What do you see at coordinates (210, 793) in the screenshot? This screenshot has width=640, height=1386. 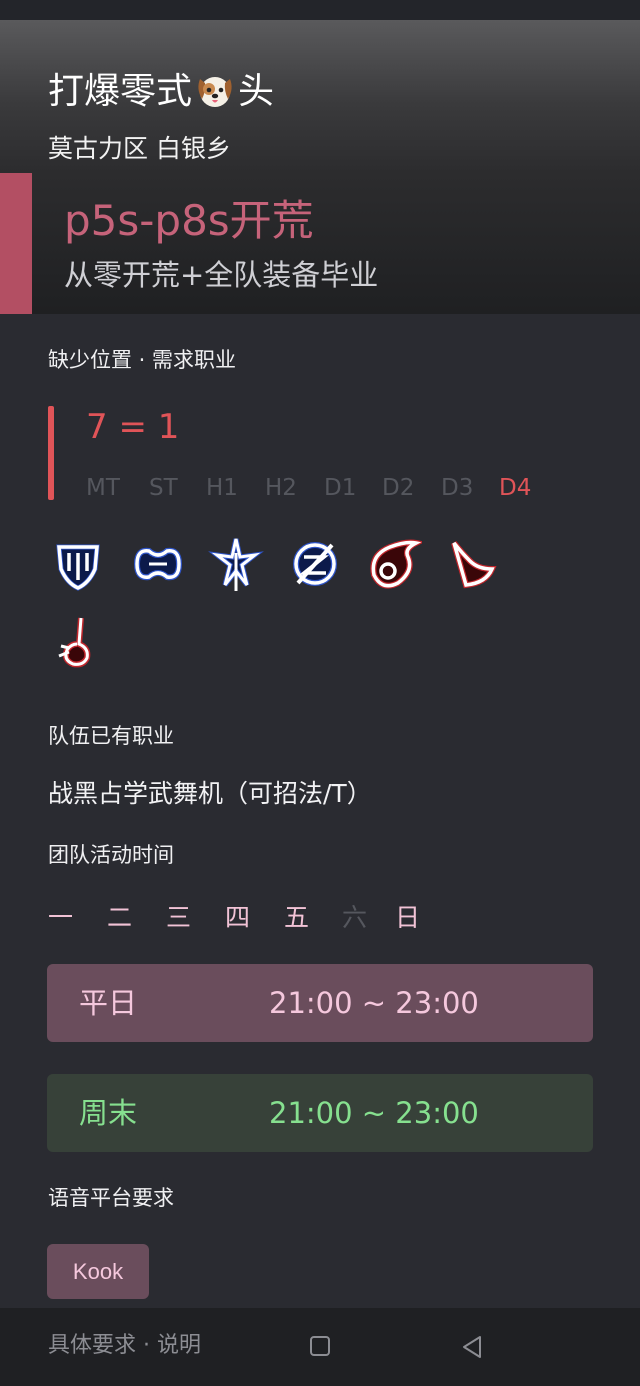 I see `existing-roles: 战黑占学武舞机（可招法/T）` at bounding box center [210, 793].